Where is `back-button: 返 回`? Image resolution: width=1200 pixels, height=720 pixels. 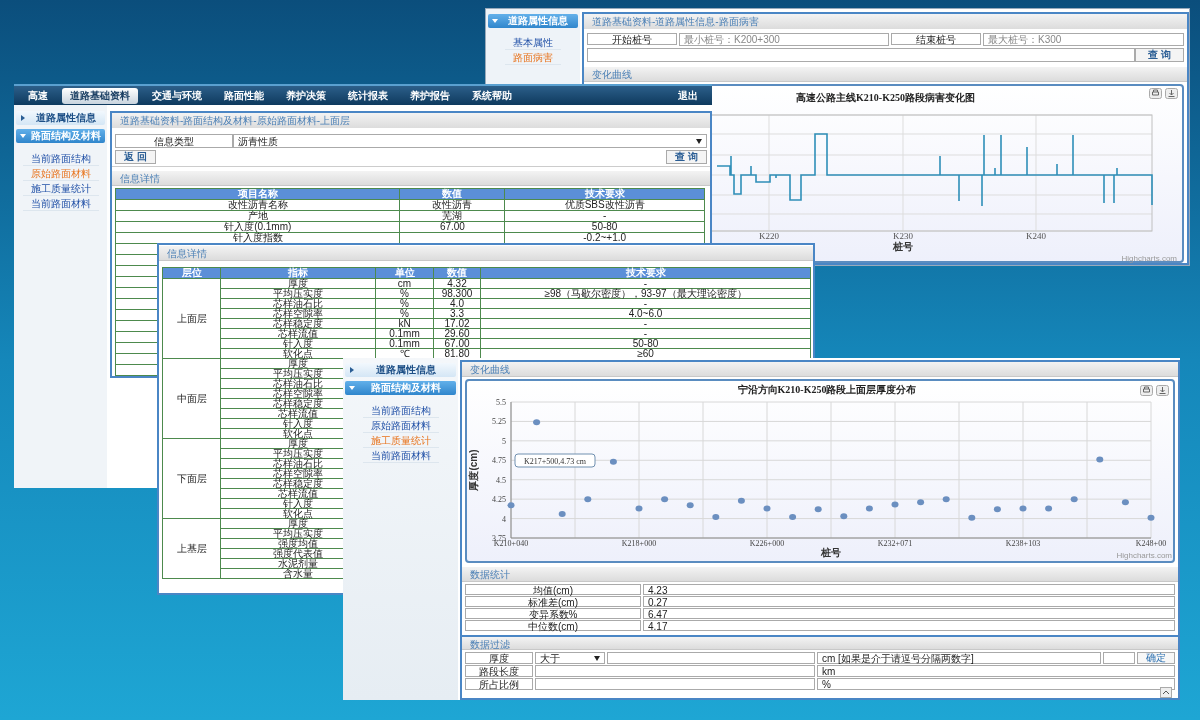 back-button: 返 回 is located at coordinates (135, 157).